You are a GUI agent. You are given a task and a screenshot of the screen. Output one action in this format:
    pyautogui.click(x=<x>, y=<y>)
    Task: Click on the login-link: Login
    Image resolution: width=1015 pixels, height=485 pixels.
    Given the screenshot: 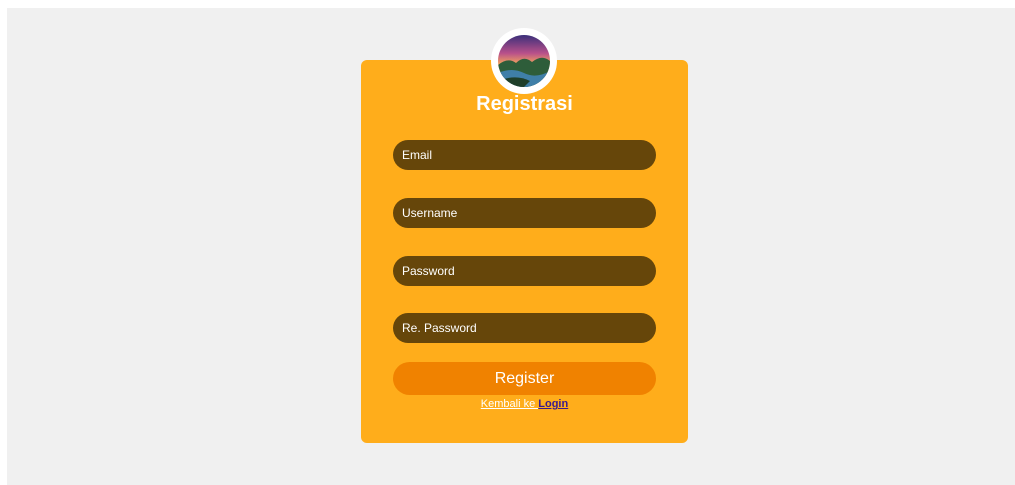 What is the action you would take?
    pyautogui.click(x=553, y=404)
    